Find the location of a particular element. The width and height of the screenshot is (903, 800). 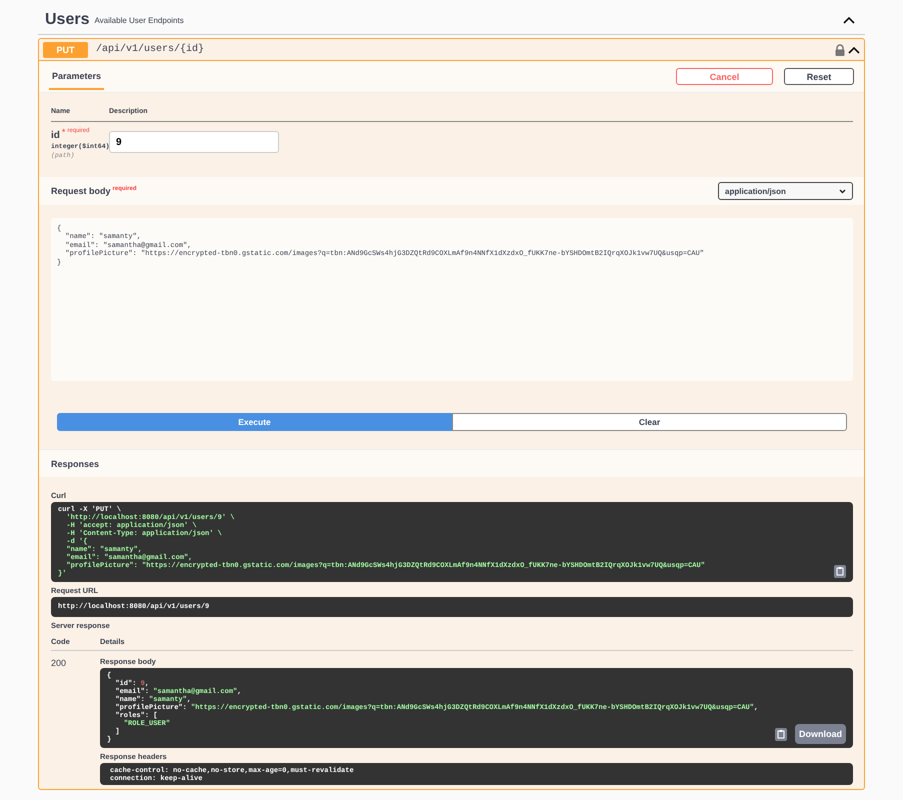

responses-title: Responses is located at coordinates (75, 463).